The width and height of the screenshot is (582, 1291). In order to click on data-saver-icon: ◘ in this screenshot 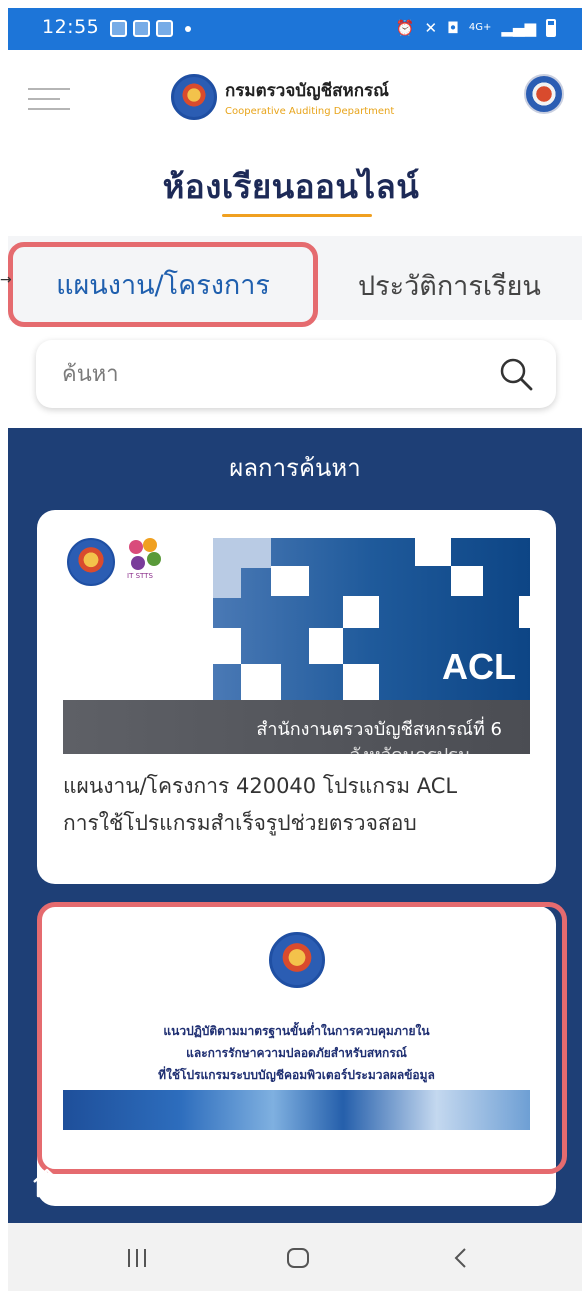, I will do `click(453, 28)`.